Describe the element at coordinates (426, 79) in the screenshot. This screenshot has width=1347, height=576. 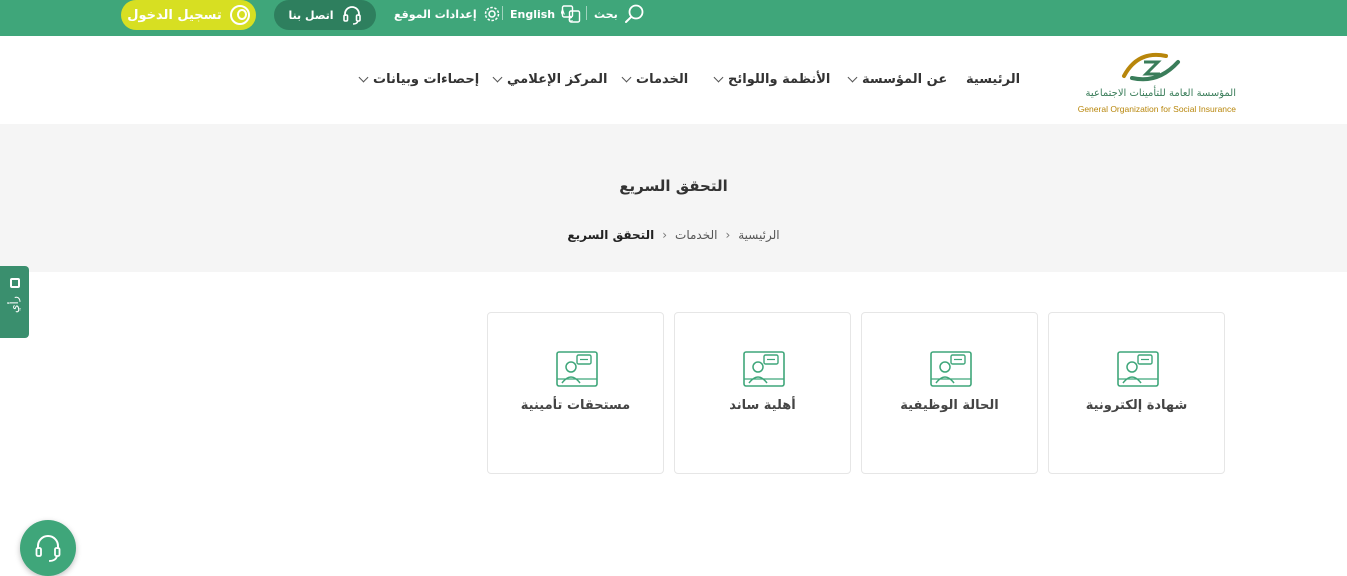
I see `nav-statistics-label: إحصاءات وبيانات` at that location.